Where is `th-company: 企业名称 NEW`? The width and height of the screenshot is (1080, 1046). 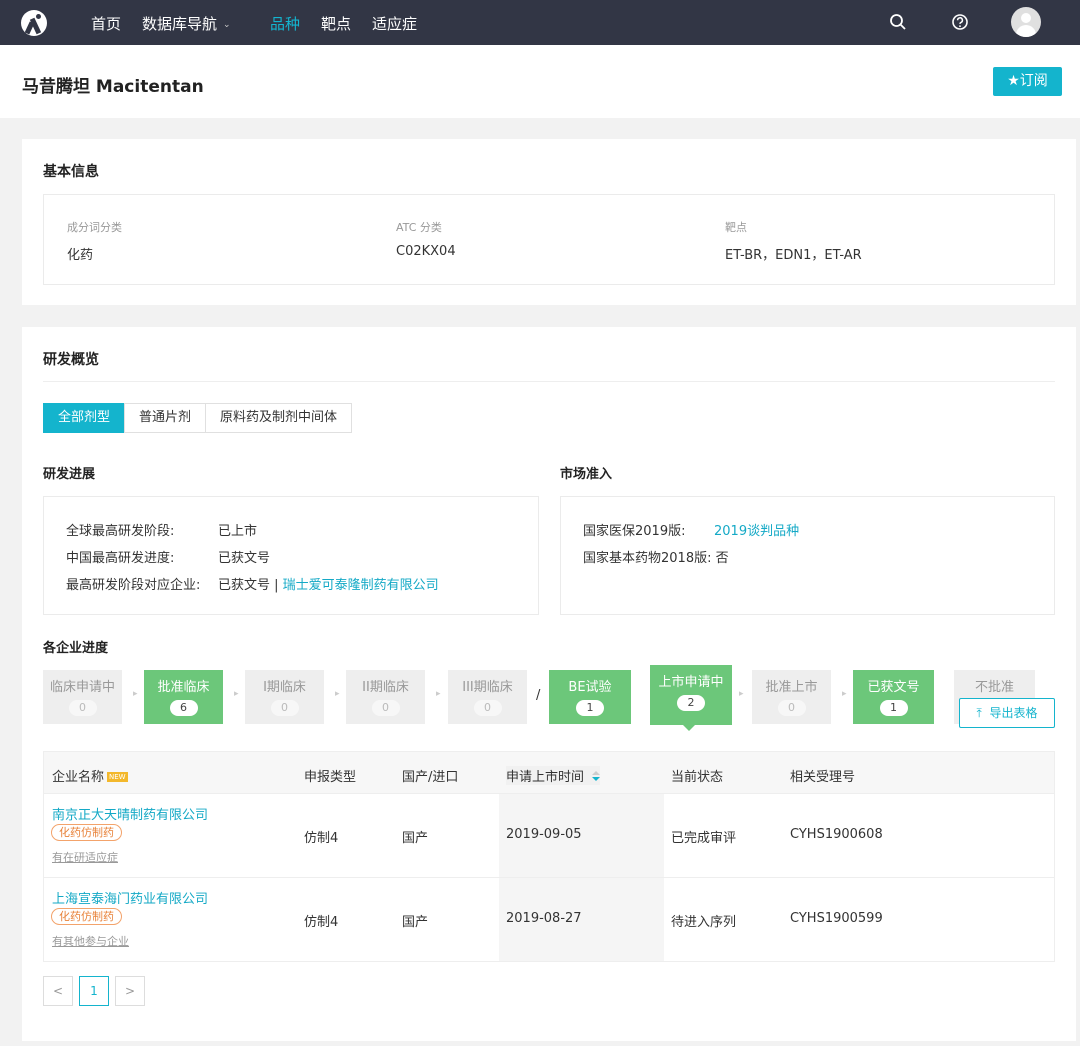 th-company: 企业名称 NEW is located at coordinates (90, 775).